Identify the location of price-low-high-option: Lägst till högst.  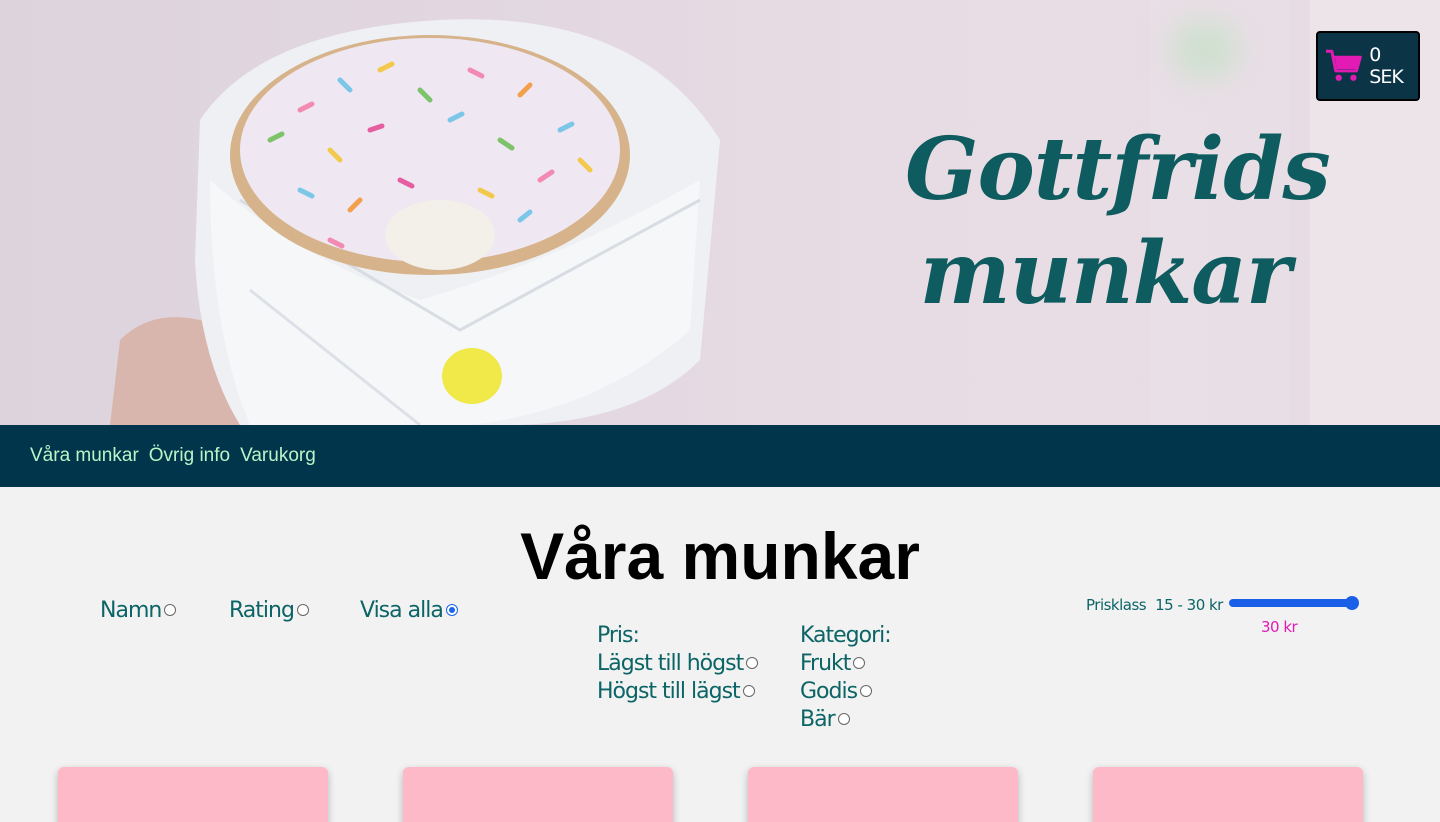
(678, 664).